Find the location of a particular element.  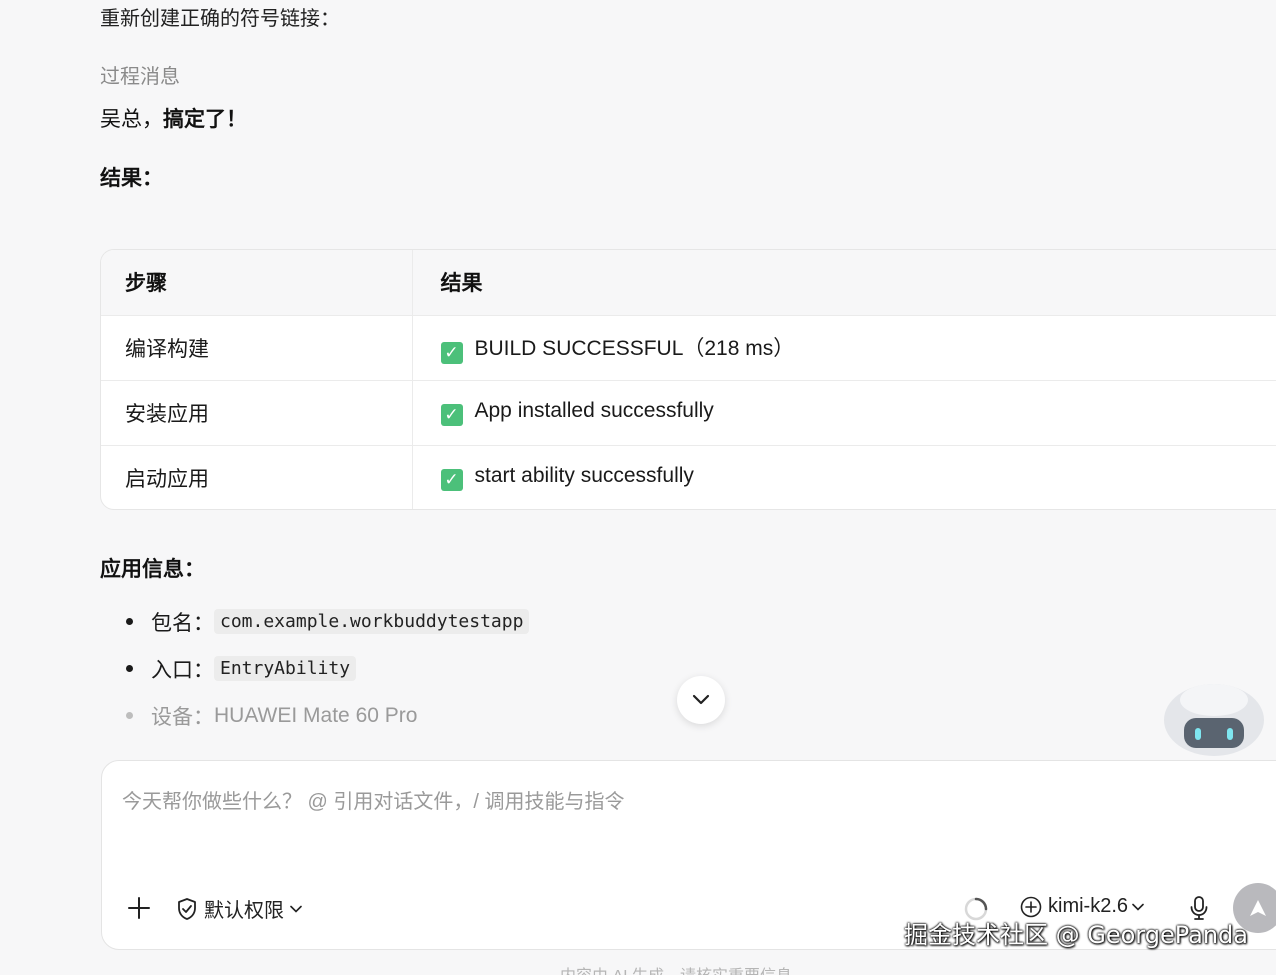

list-item: 包名： com.example.workbuddytestapp is located at coordinates (328, 621).